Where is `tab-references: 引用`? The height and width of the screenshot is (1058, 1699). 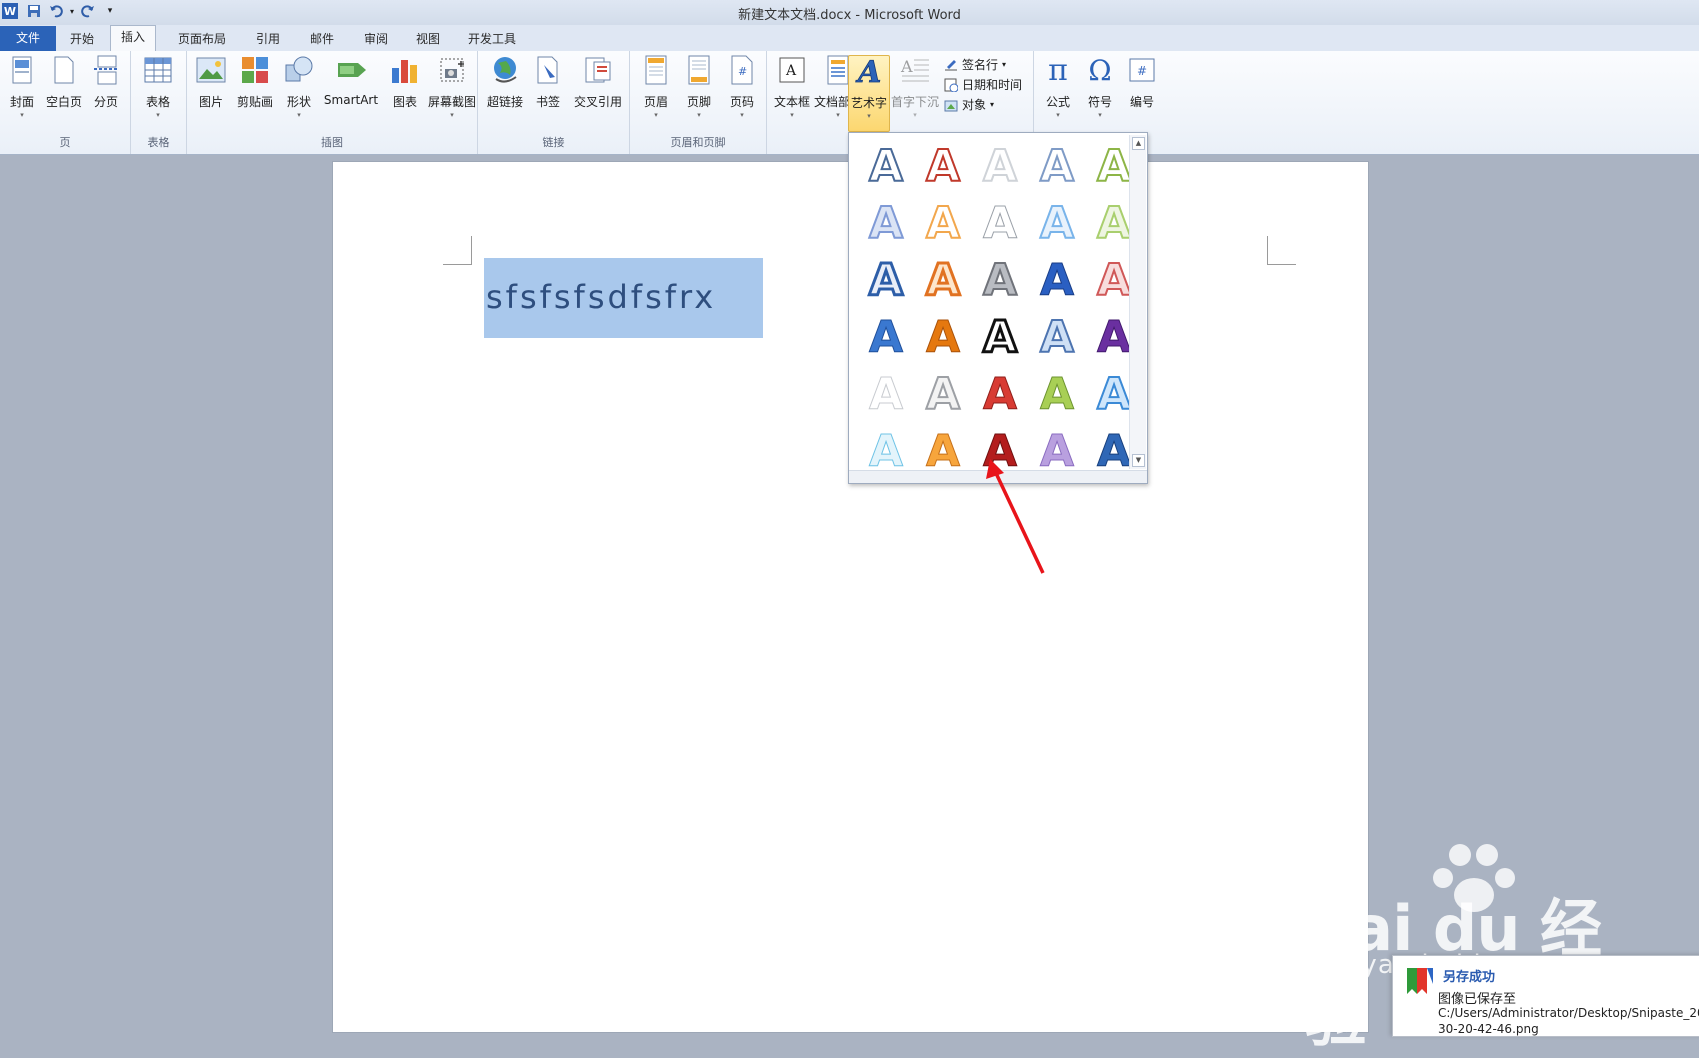
tab-references: 引用 is located at coordinates (268, 39).